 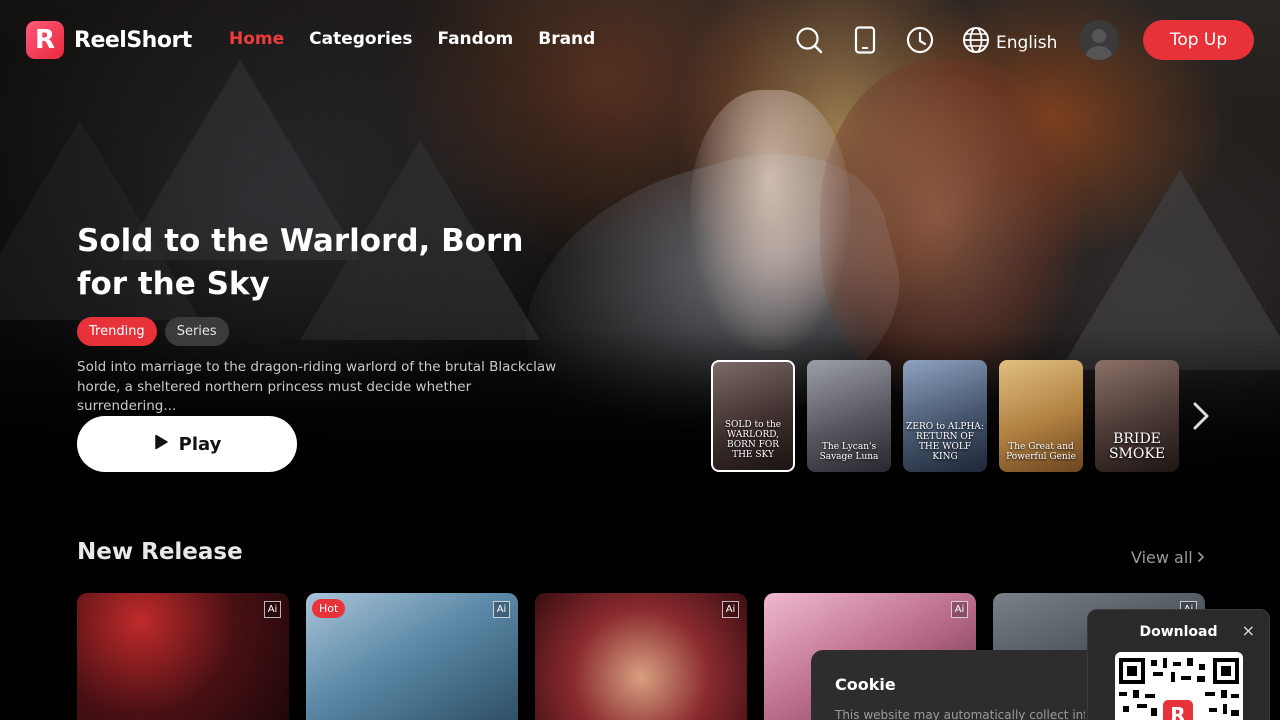 What do you see at coordinates (1248, 630) in the screenshot?
I see `close-icon: ×` at bounding box center [1248, 630].